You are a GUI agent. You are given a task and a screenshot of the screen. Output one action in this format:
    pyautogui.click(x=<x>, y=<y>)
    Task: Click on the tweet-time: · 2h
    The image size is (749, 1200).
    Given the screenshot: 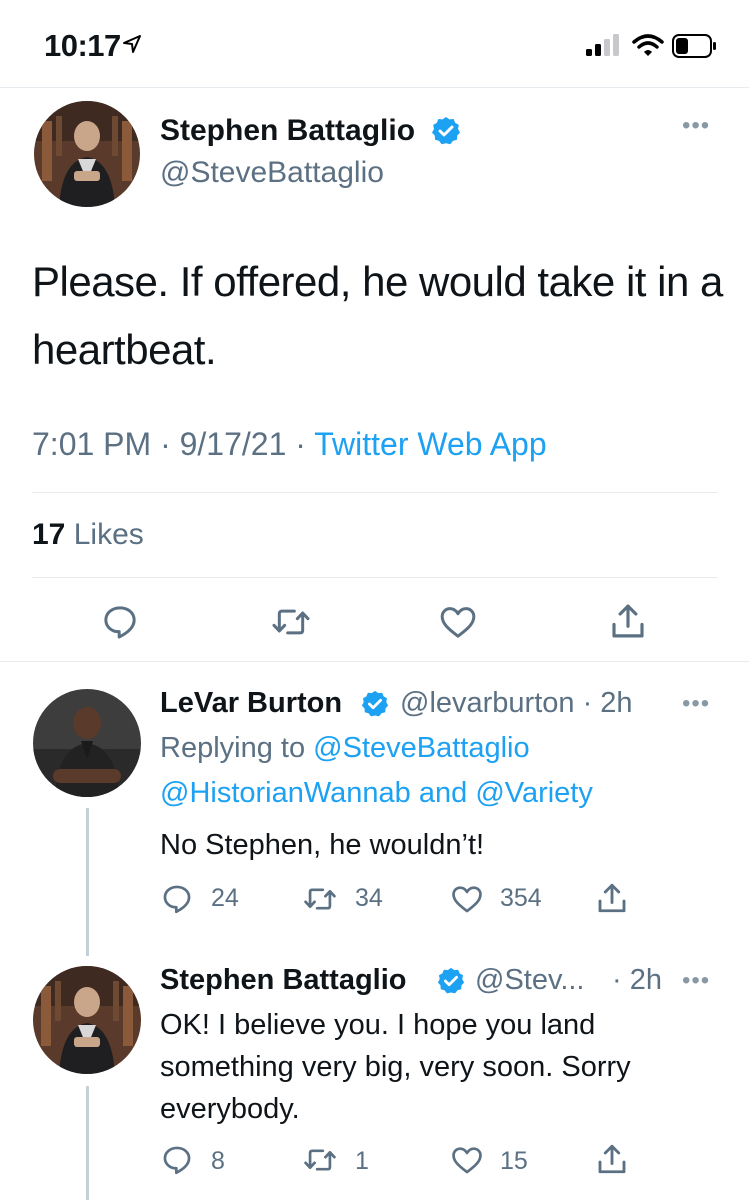 What is the action you would take?
    pyautogui.click(x=637, y=980)
    